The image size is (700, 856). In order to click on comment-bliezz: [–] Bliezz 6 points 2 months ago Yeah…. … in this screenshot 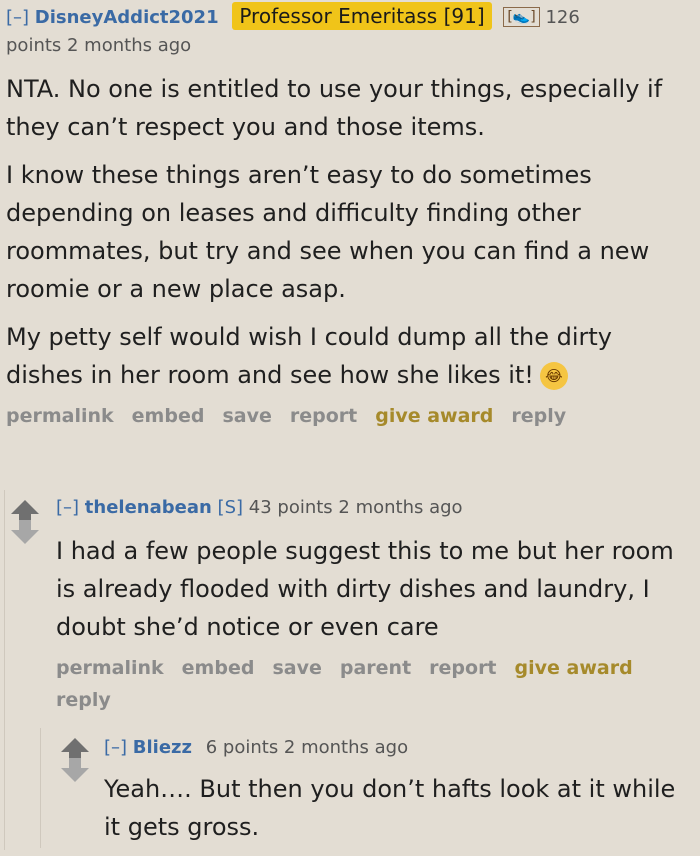, I will do `click(399, 795)`.